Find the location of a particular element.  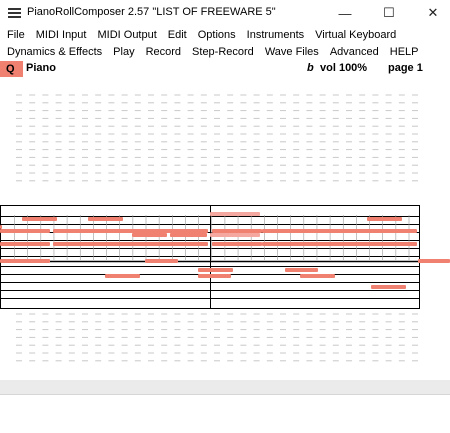

menu-advanced: Advanced is located at coordinates (354, 52).